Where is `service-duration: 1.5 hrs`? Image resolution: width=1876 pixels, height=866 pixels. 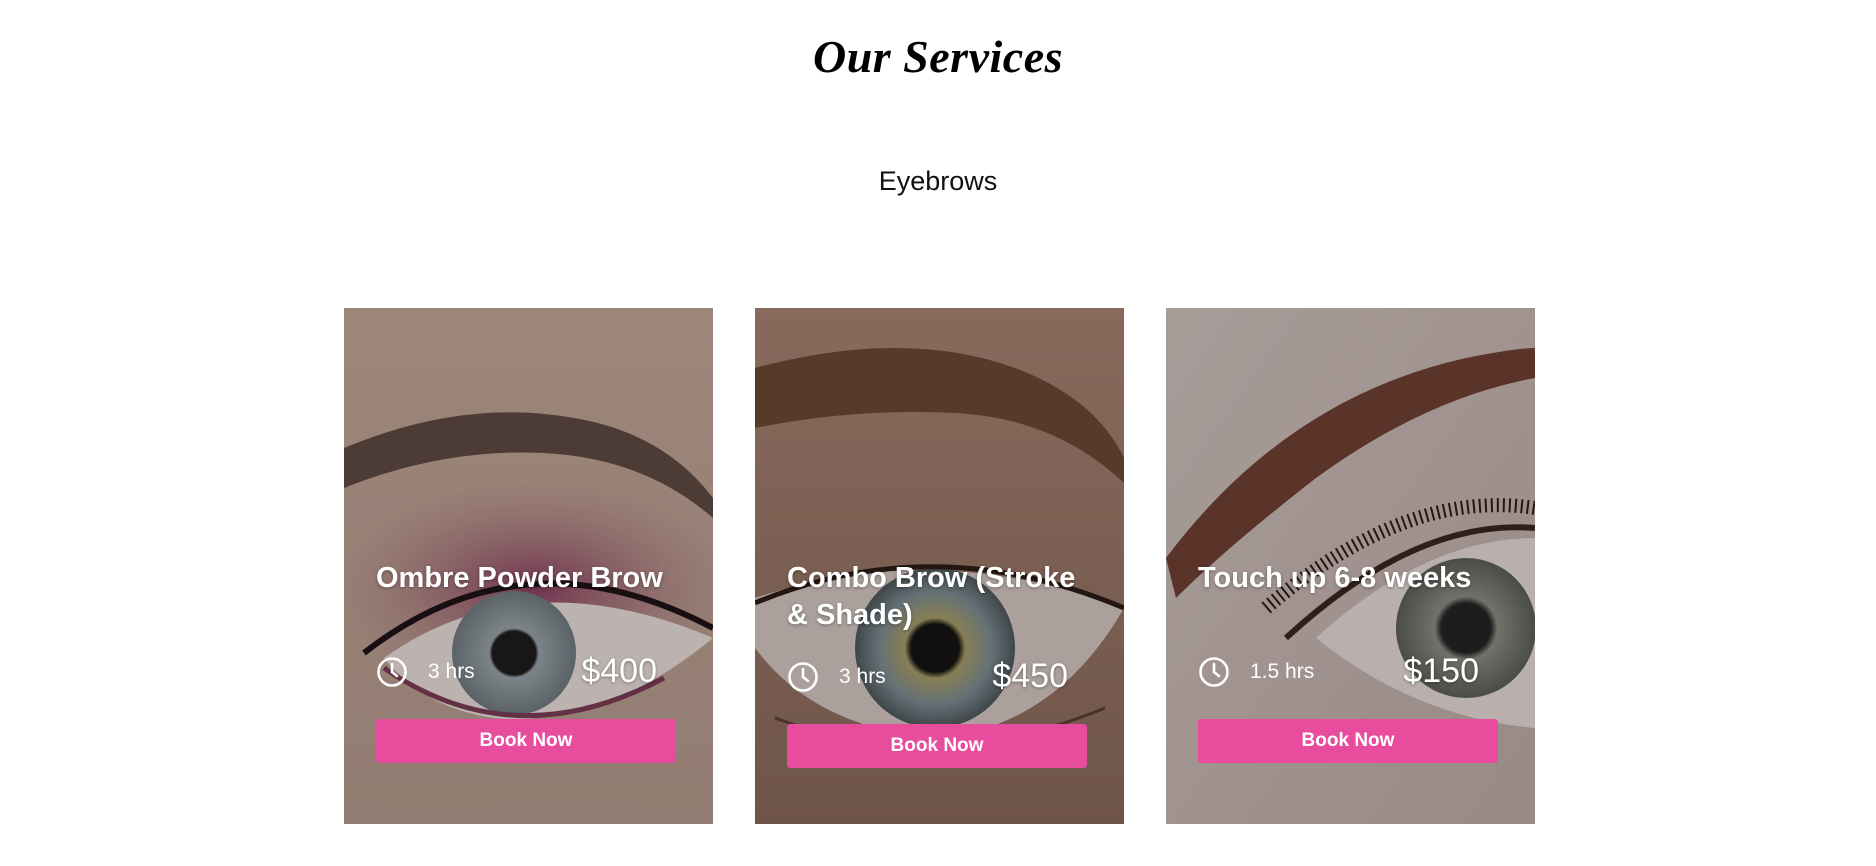
service-duration: 1.5 hrs is located at coordinates (1282, 671).